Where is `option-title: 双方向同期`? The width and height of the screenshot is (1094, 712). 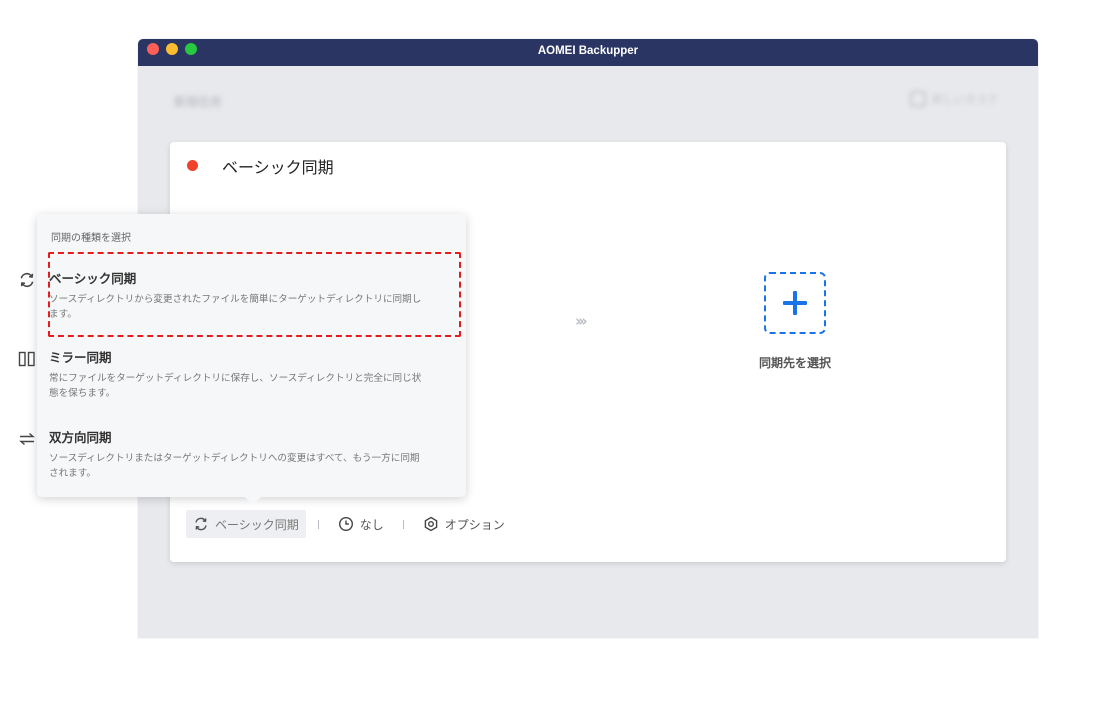
option-title: 双方向同期 is located at coordinates (80, 437).